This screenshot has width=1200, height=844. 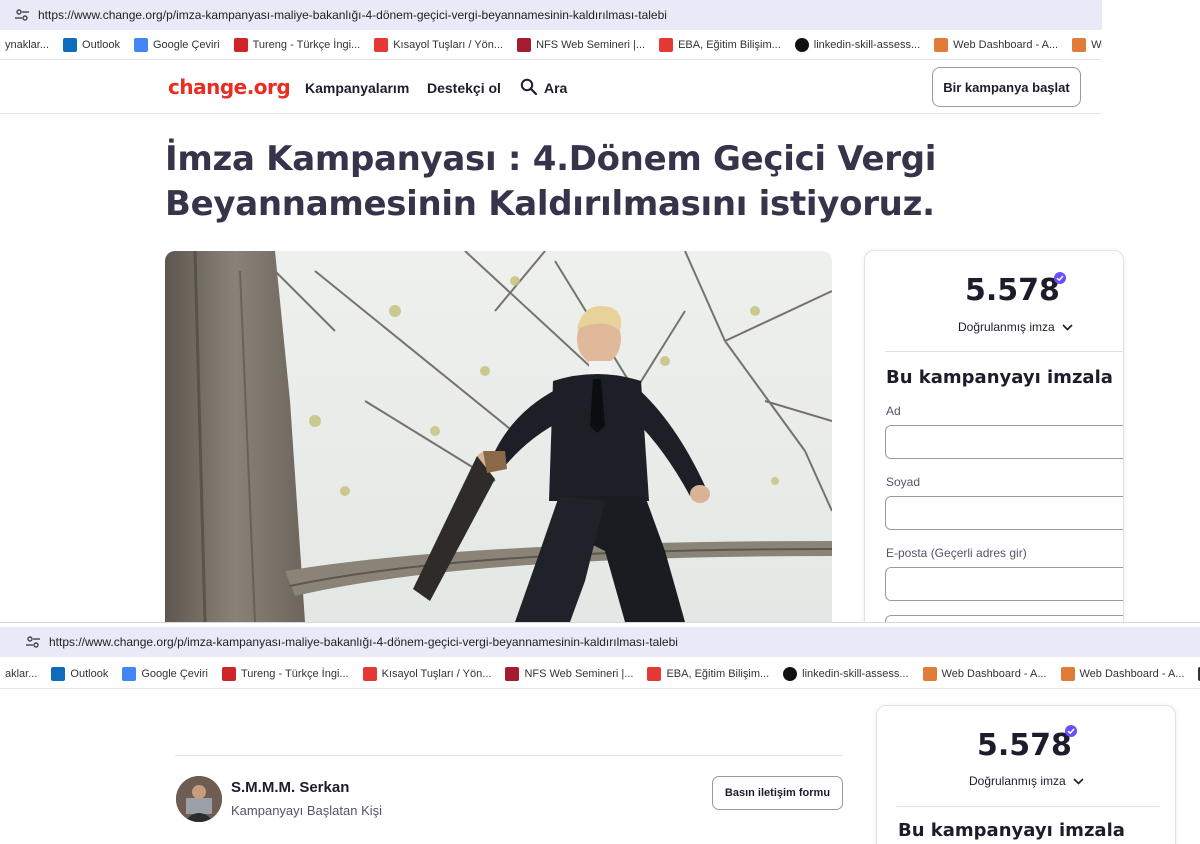 What do you see at coordinates (464, 88) in the screenshot?
I see `nav-support: Destekçi ol` at bounding box center [464, 88].